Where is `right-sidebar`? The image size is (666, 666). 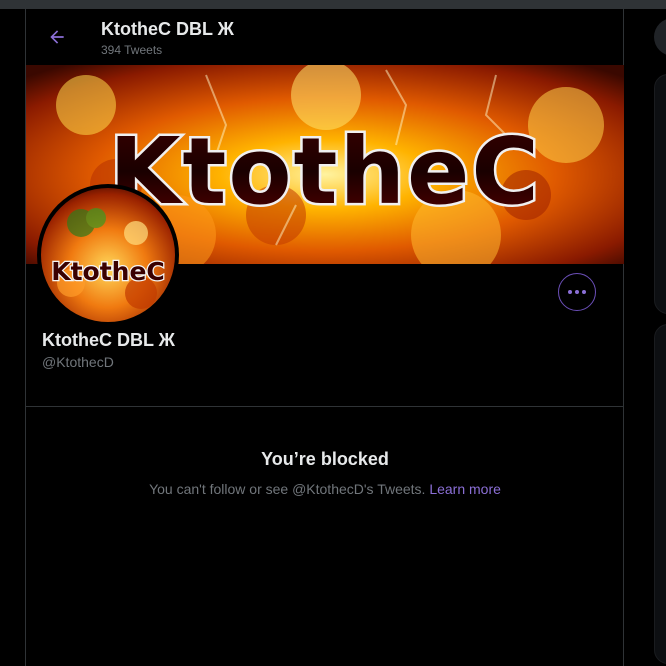 right-sidebar is located at coordinates (660, 341).